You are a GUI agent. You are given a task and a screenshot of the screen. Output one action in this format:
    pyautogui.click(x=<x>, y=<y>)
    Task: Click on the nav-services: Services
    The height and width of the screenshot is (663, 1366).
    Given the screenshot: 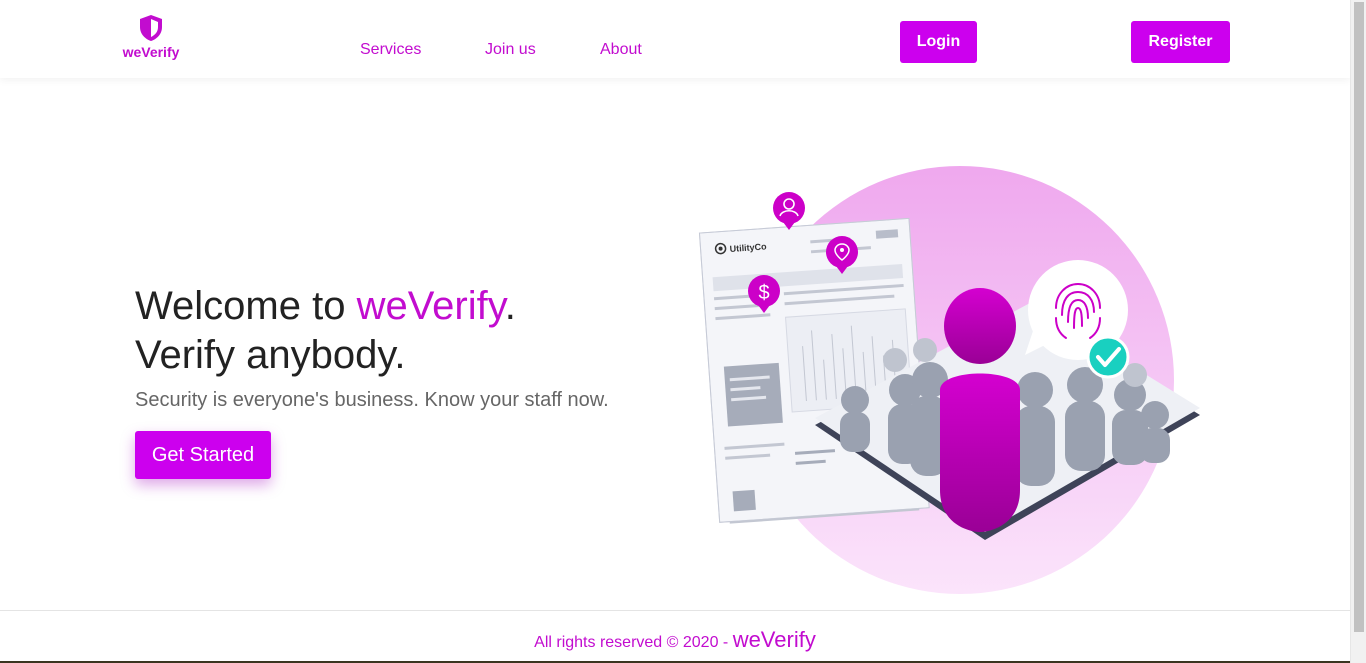 What is the action you would take?
    pyautogui.click(x=390, y=50)
    